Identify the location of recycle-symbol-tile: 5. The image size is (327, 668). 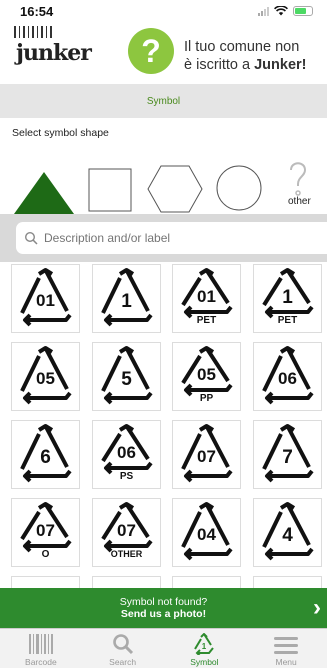
(126, 376).